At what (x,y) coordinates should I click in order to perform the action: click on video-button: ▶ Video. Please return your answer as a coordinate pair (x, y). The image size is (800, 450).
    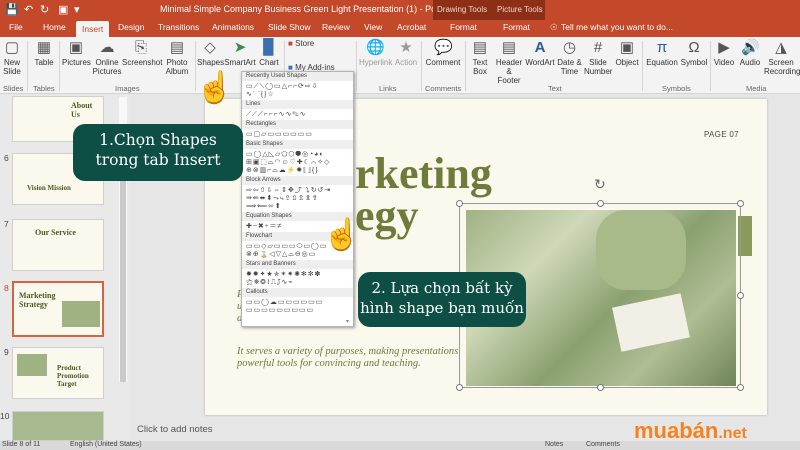
    Looking at the image, I should click on (724, 53).